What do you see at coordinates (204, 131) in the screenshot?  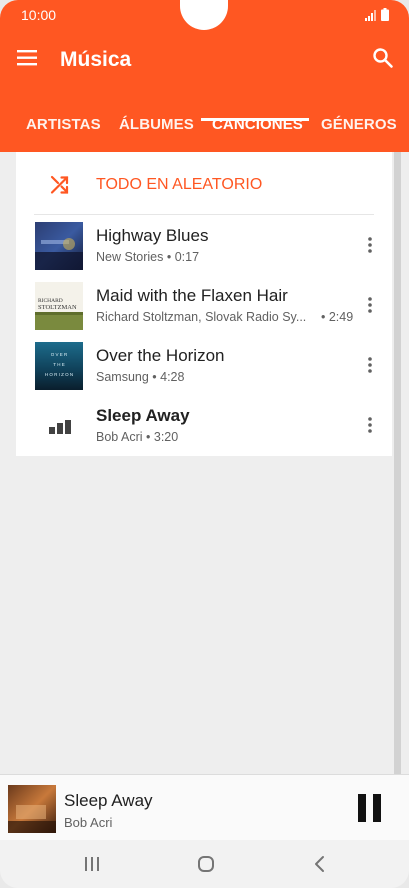 I see `tab-bar: ARTISTAS ÁLBUMES CANCIONES GÉNEROS` at bounding box center [204, 131].